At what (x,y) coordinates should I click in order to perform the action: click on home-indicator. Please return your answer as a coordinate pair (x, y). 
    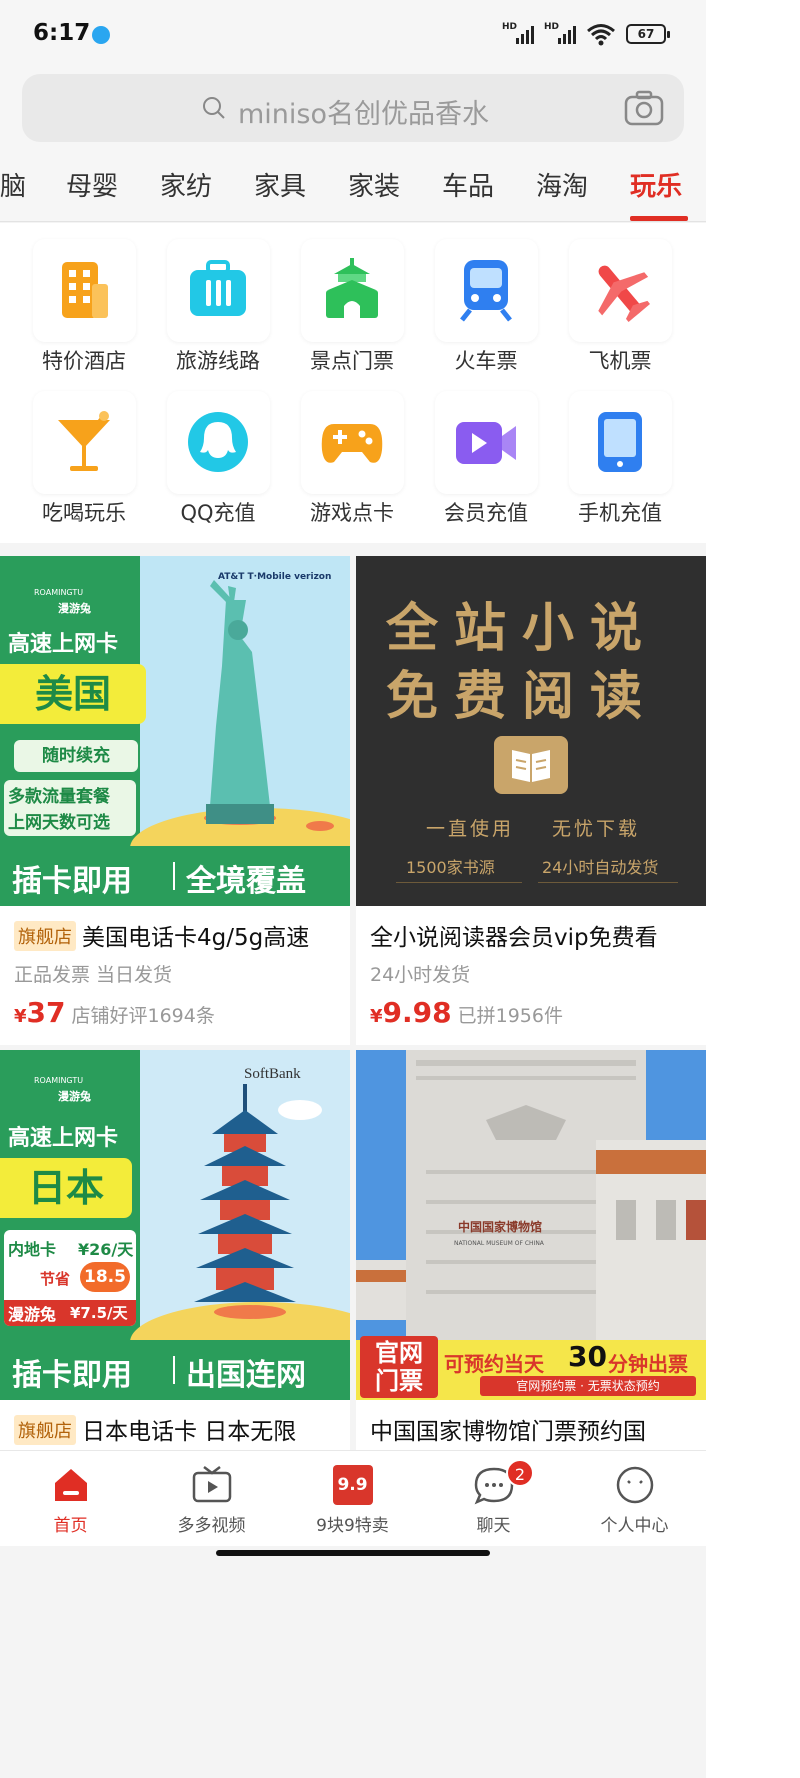
    Looking at the image, I should click on (353, 1553).